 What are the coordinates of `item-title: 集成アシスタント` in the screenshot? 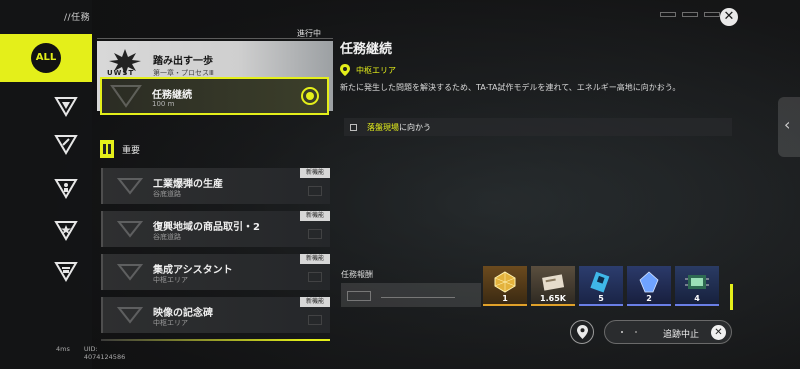 It's located at (193, 270).